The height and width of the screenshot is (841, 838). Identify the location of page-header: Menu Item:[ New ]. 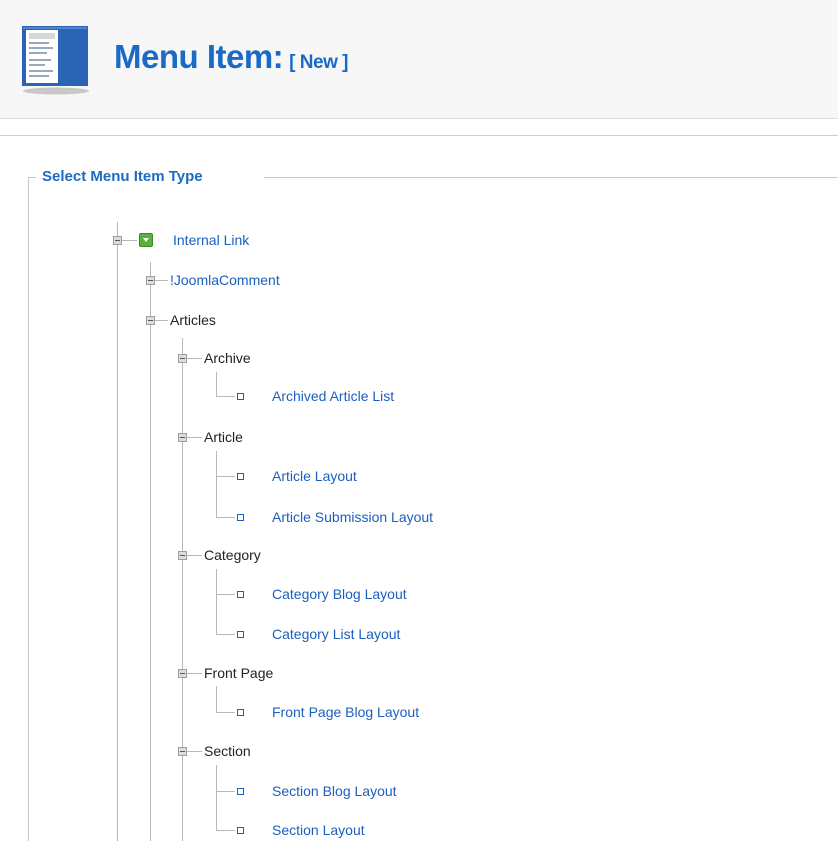
(419, 59).